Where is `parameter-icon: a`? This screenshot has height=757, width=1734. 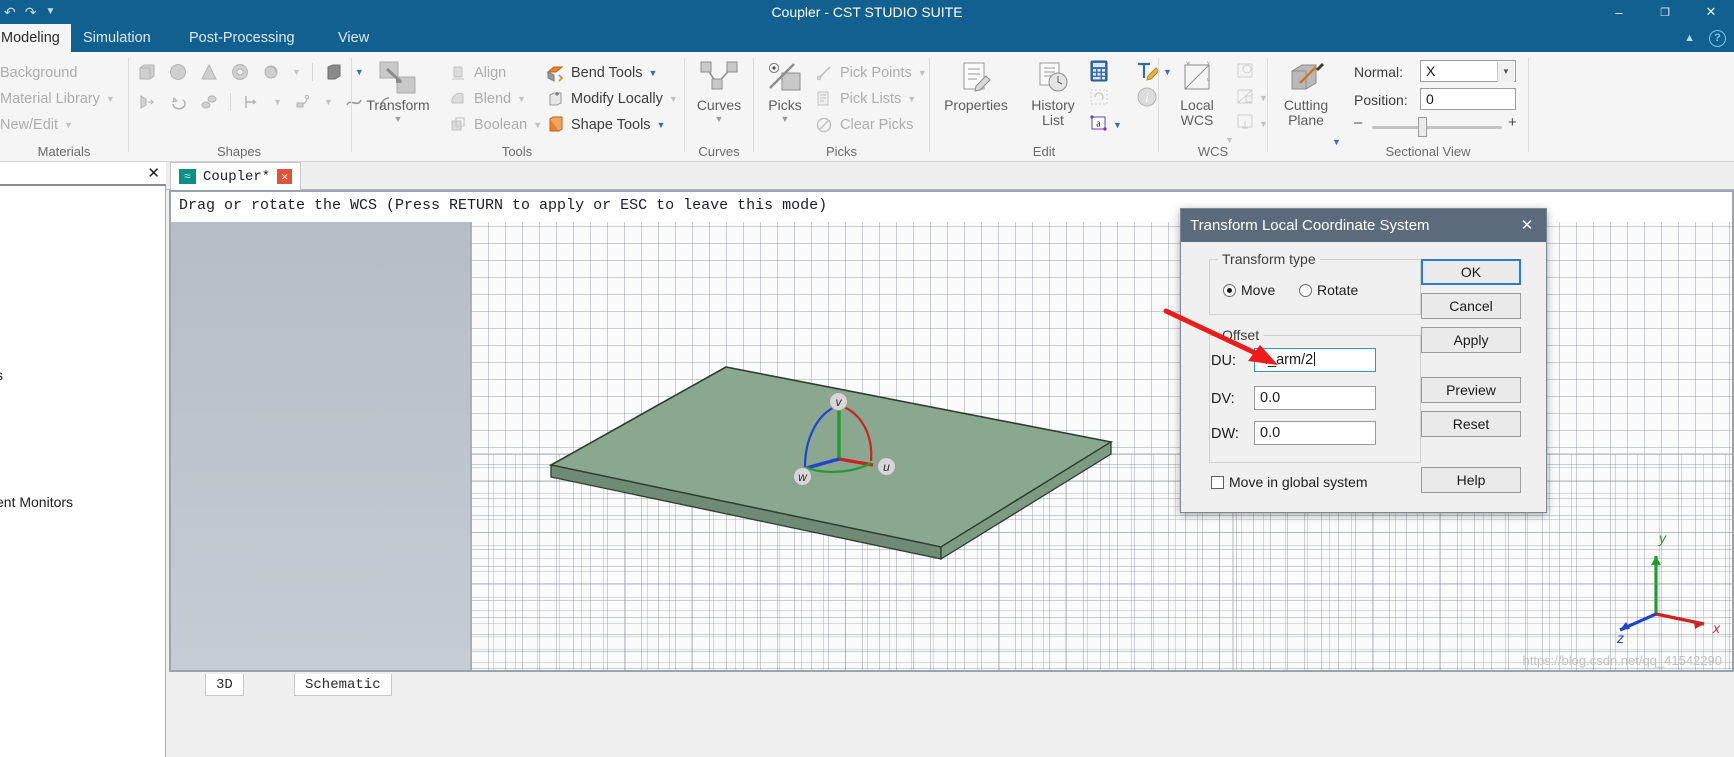
parameter-icon: a is located at coordinates (1099, 123).